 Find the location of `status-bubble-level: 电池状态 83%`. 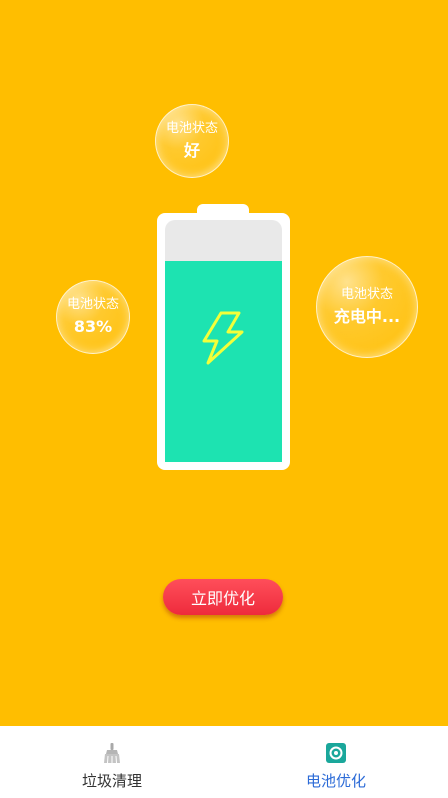

status-bubble-level: 电池状态 83% is located at coordinates (93, 317).